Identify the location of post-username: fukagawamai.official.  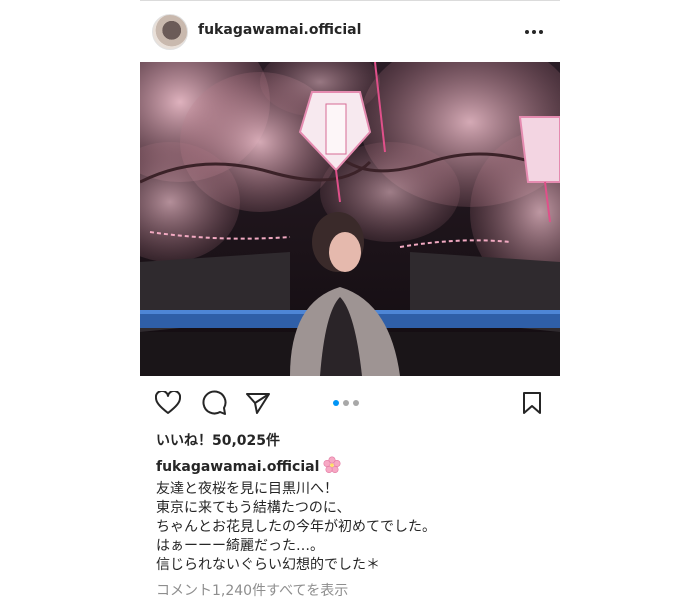
(279, 30).